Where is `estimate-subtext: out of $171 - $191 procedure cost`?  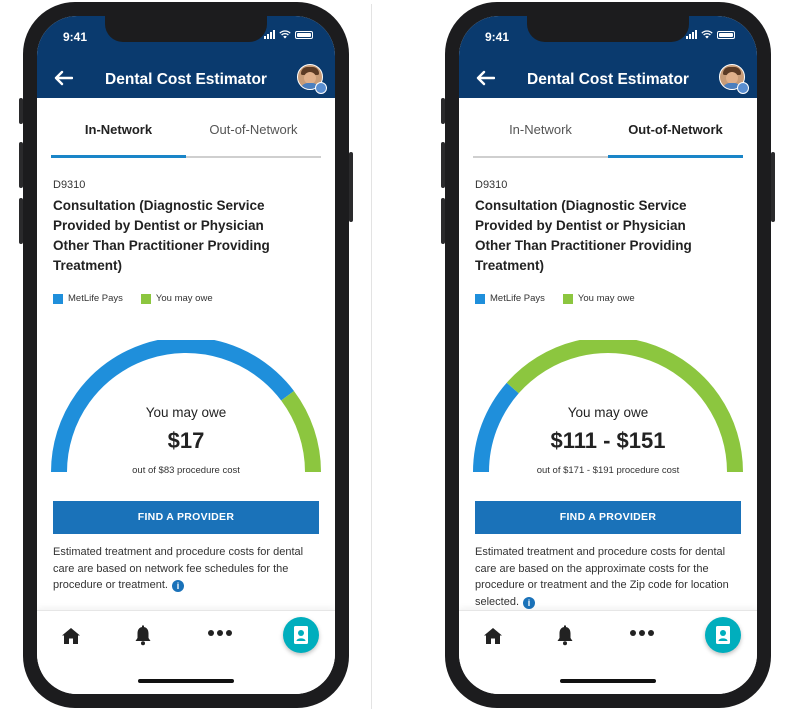
estimate-subtext: out of $171 - $191 procedure cost is located at coordinates (608, 470).